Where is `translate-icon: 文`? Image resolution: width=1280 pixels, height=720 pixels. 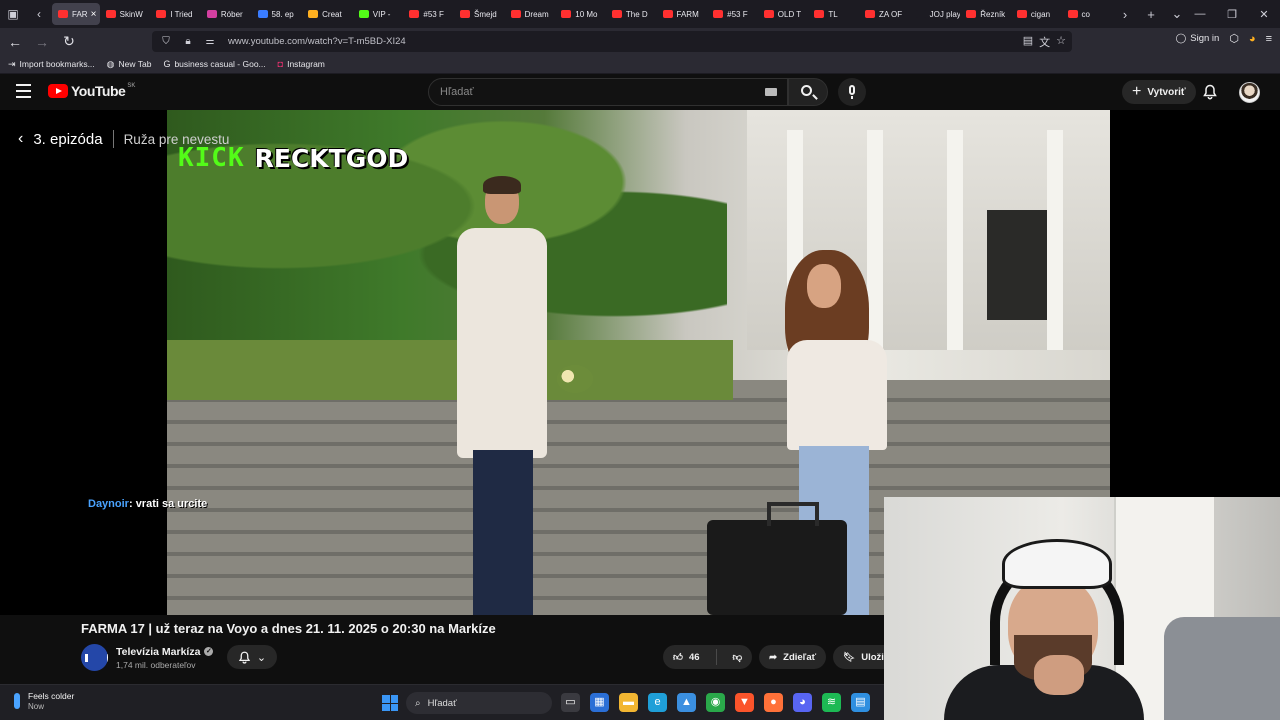 translate-icon: 文 is located at coordinates (1044, 42).